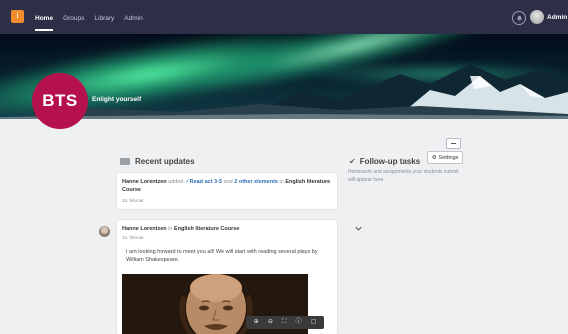 The image size is (568, 334). Describe the element at coordinates (125, 161) in the screenshot. I see `newsfeed-icon` at that location.